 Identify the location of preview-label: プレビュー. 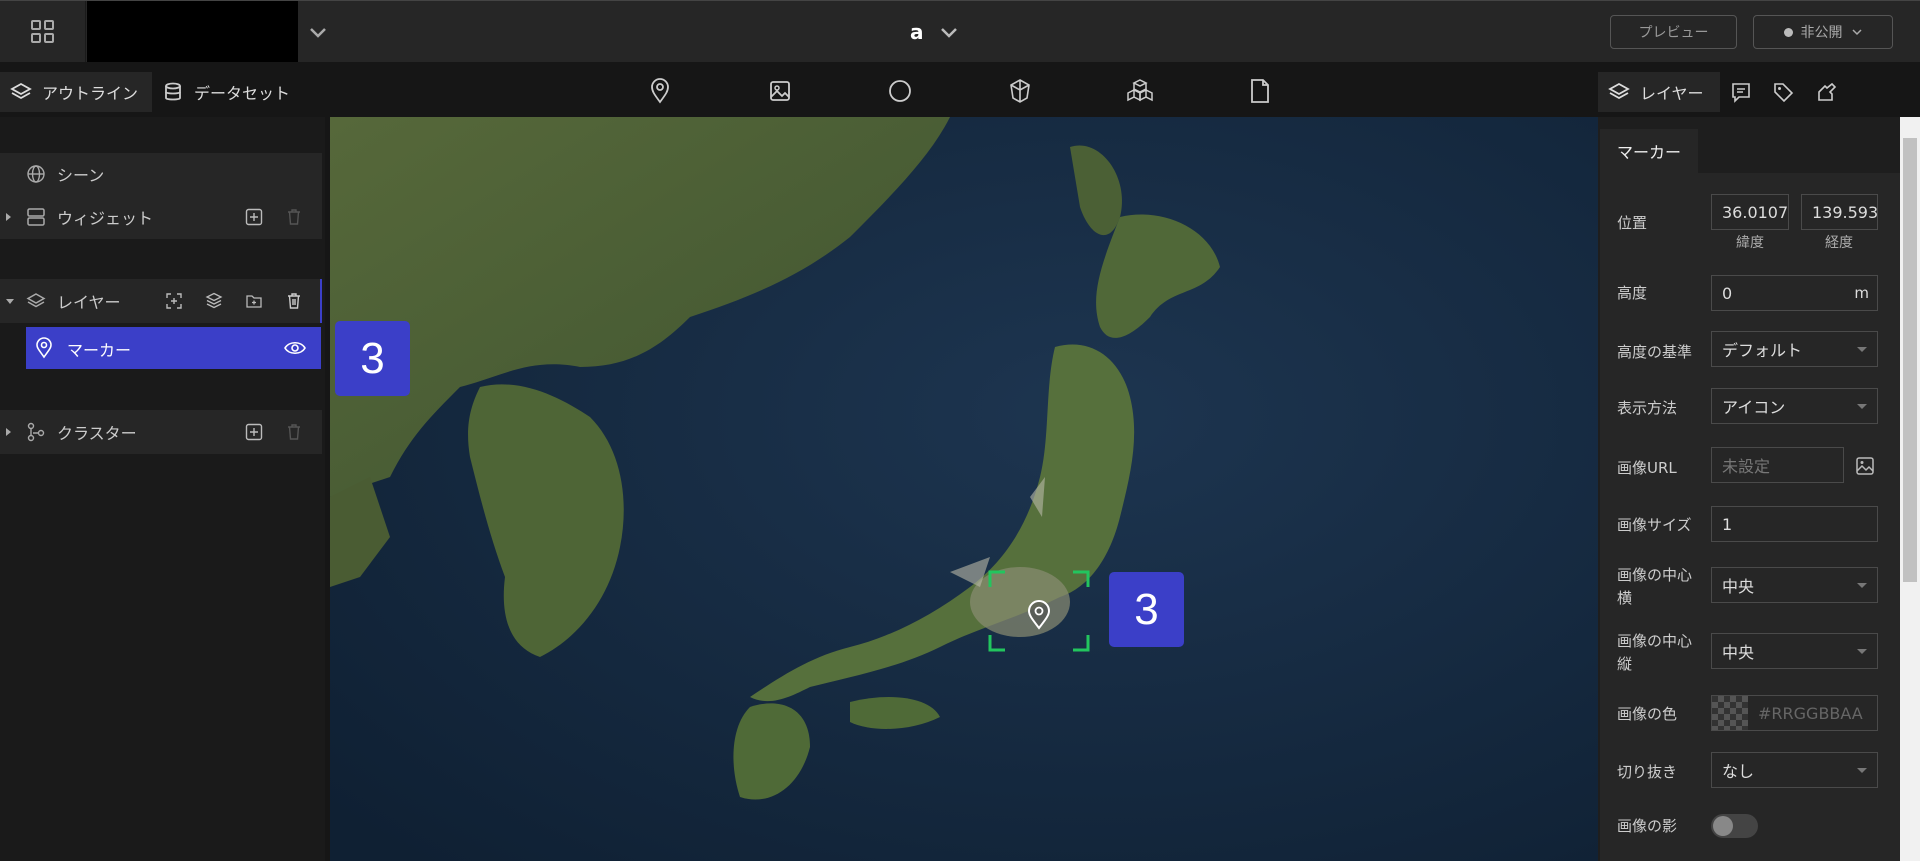
(1673, 33).